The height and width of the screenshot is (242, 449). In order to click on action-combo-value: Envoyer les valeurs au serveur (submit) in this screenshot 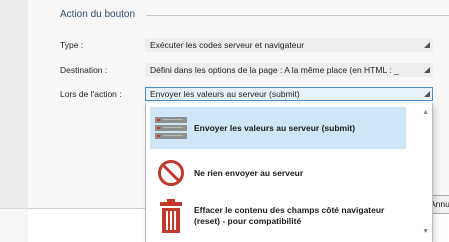, I will do `click(225, 94)`.